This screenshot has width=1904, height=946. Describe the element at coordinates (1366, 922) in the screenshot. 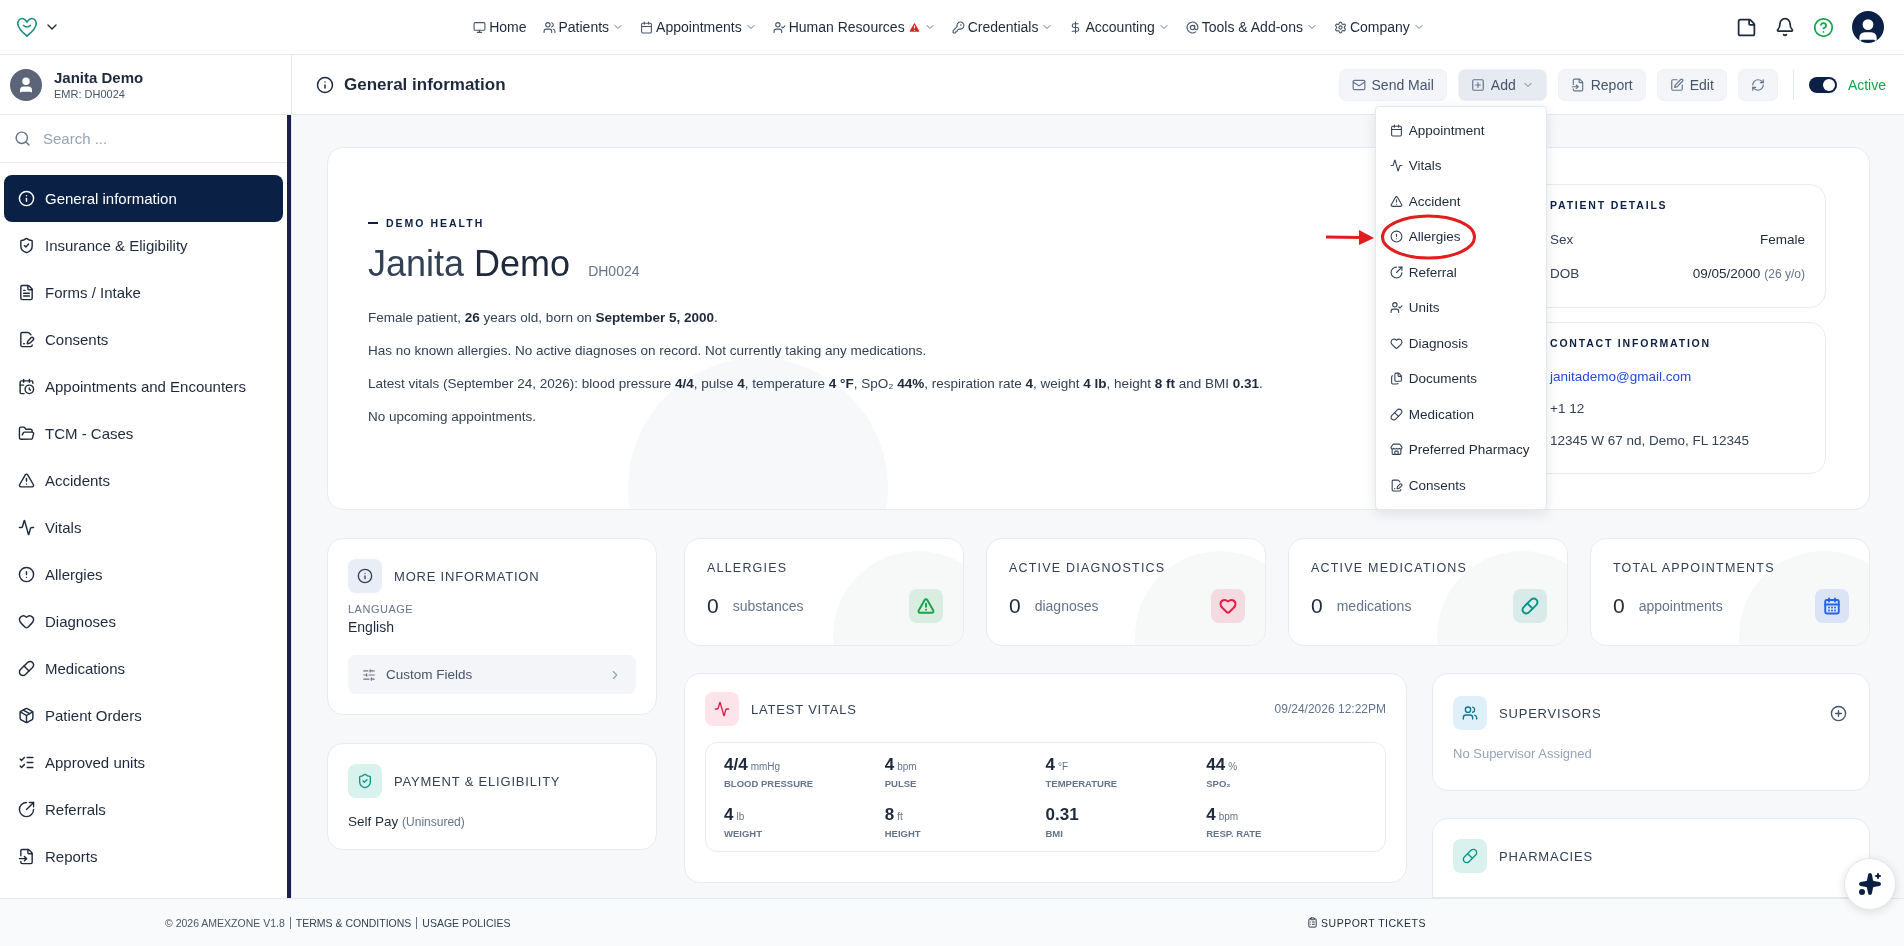

I see `support-tickets-link: SUPPORT TICKETS` at that location.